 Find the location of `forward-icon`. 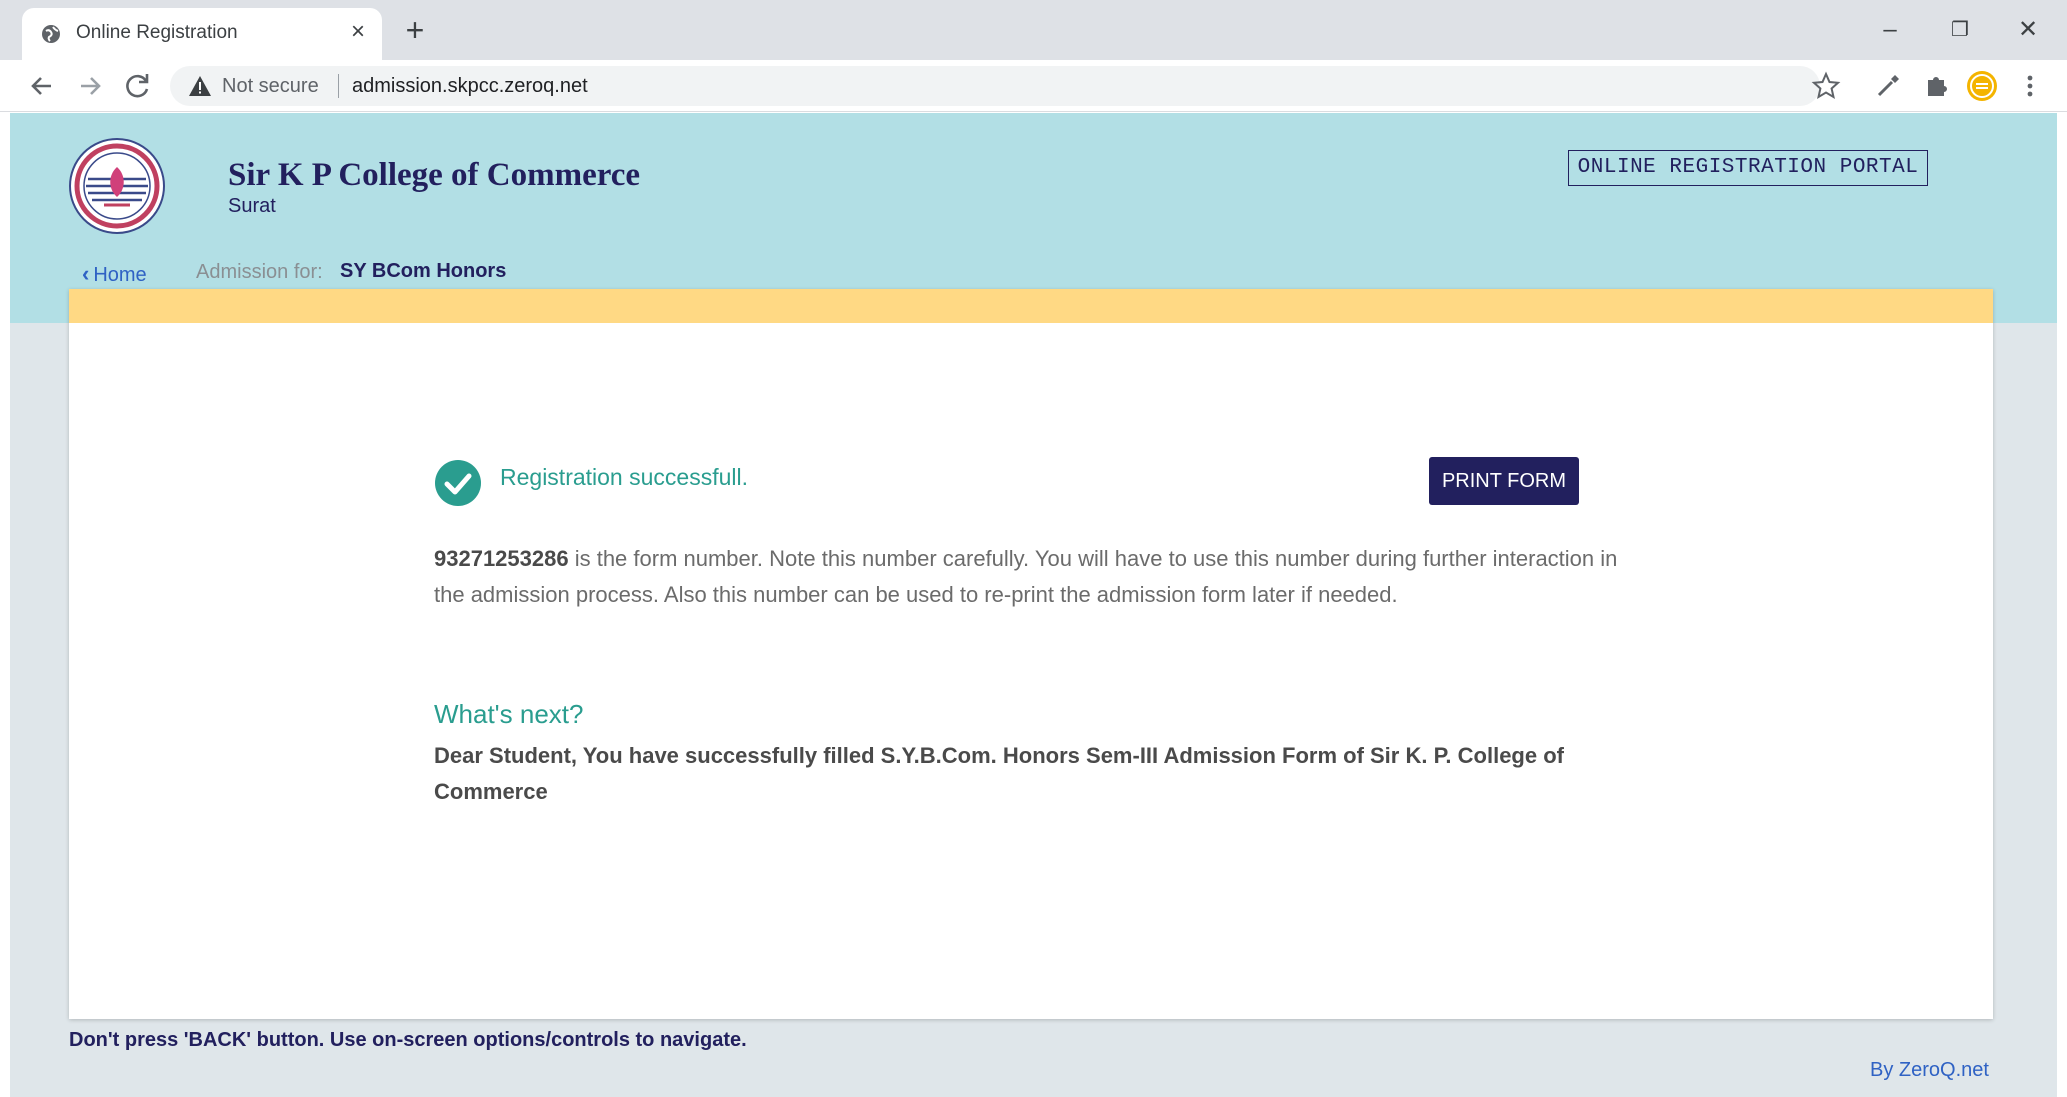

forward-icon is located at coordinates (90, 86).